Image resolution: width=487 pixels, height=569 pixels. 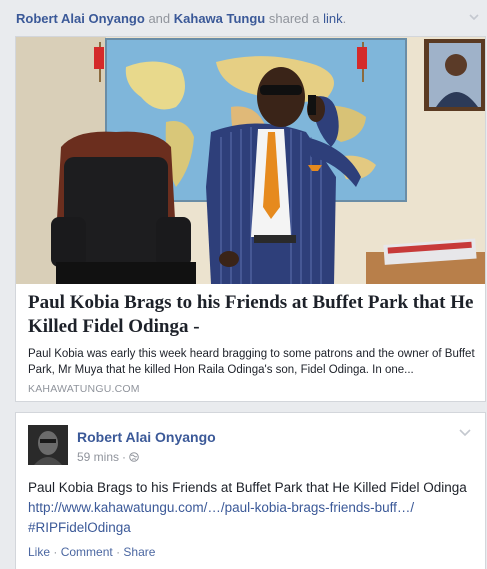 What do you see at coordinates (48, 445) in the screenshot?
I see `avatar` at bounding box center [48, 445].